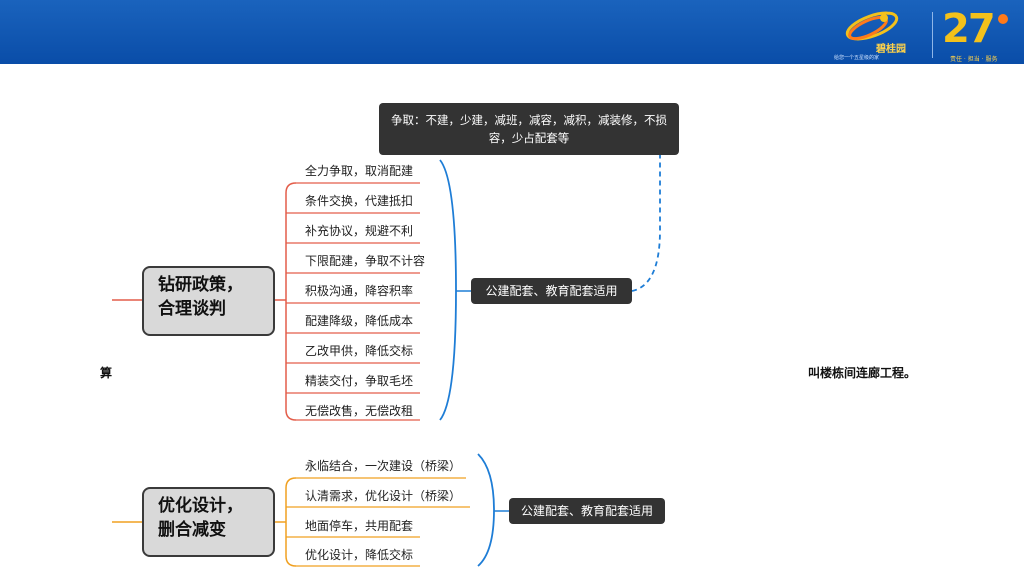  Describe the element at coordinates (359, 380) in the screenshot. I see `leaf-item: 精装交付，争取毛坯` at that location.